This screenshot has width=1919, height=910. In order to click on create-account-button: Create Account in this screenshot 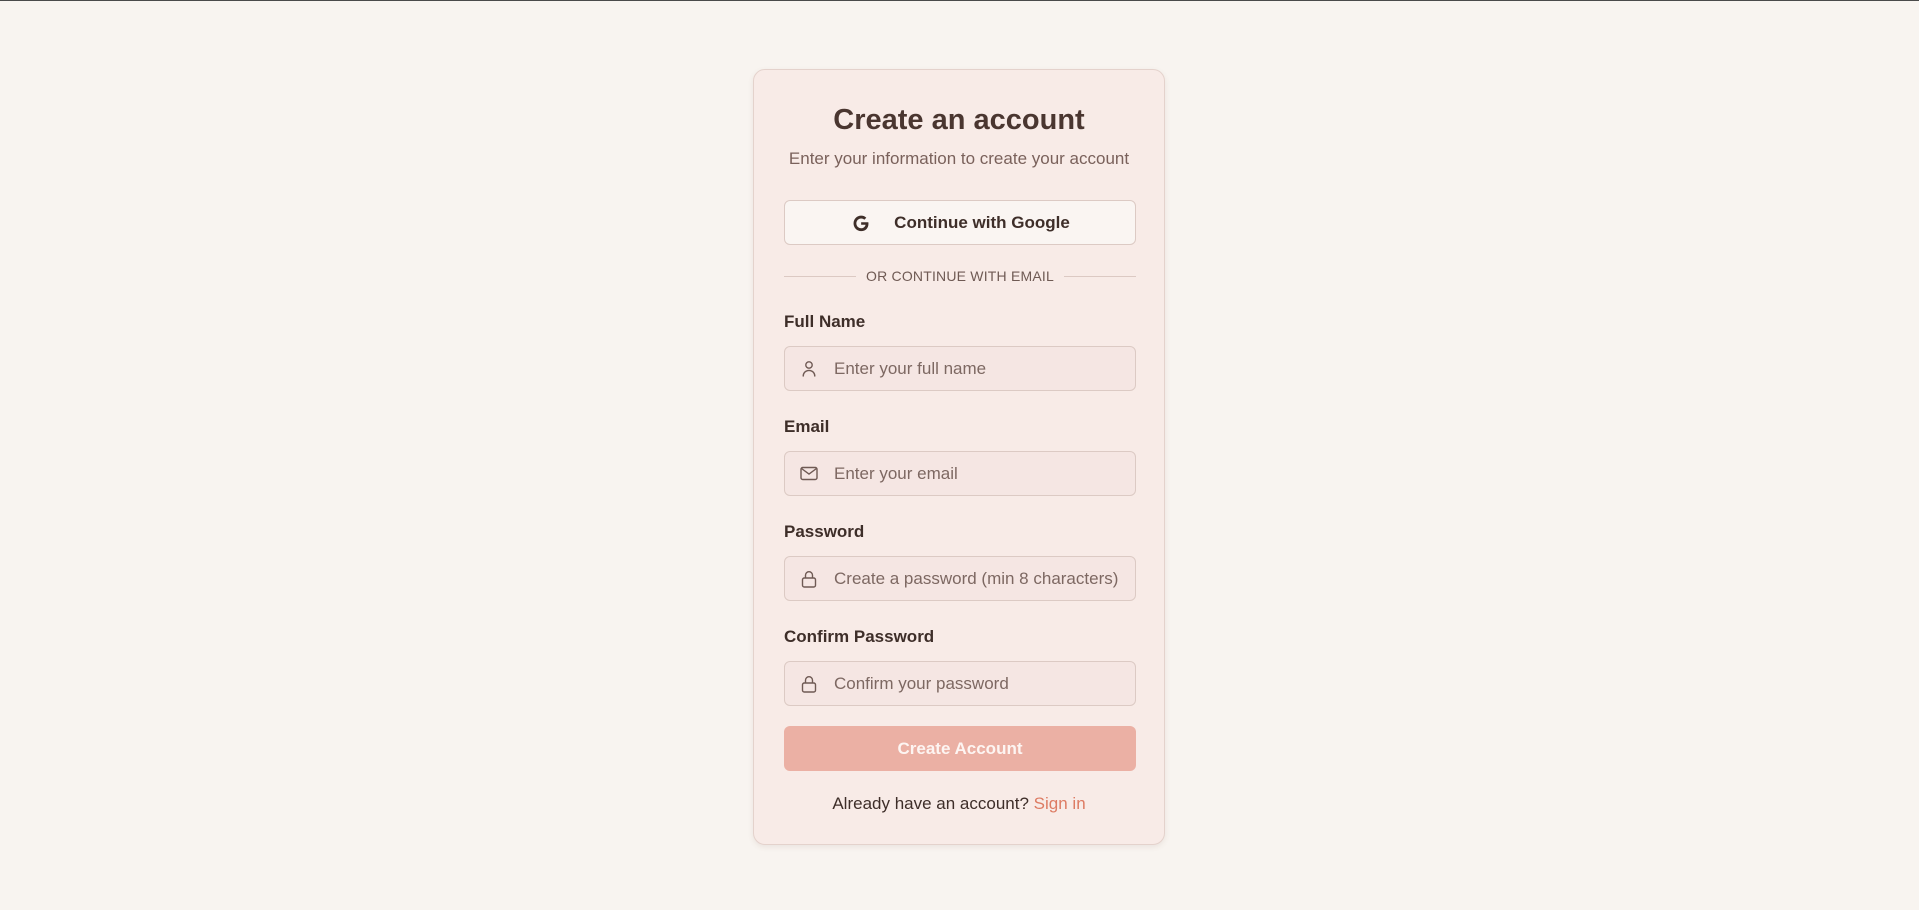, I will do `click(960, 748)`.